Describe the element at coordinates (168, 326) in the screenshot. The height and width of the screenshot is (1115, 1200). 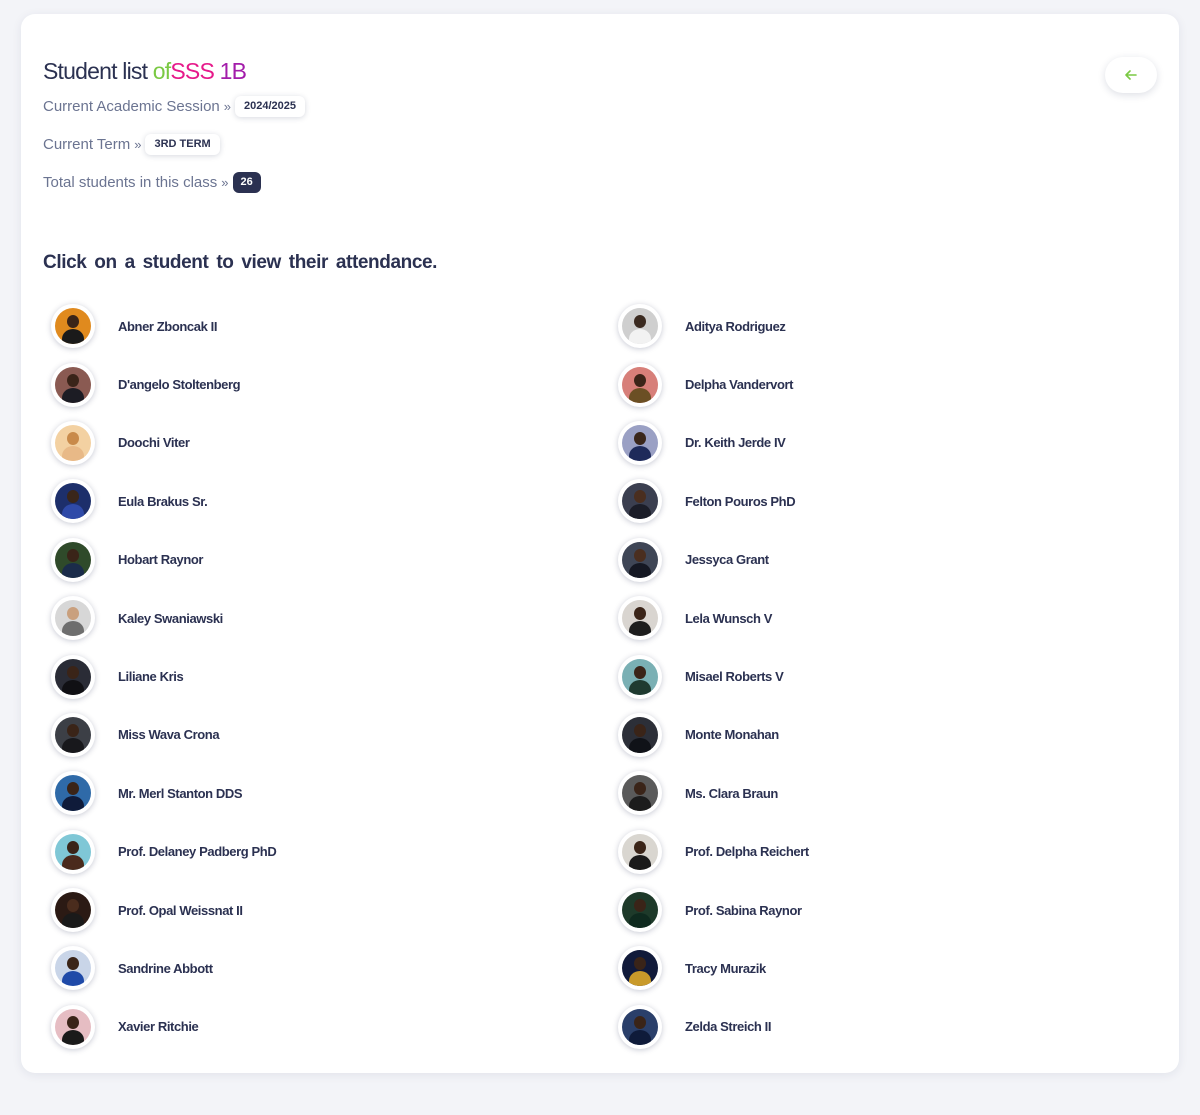
I see `student-name: Abner Zboncak II` at that location.